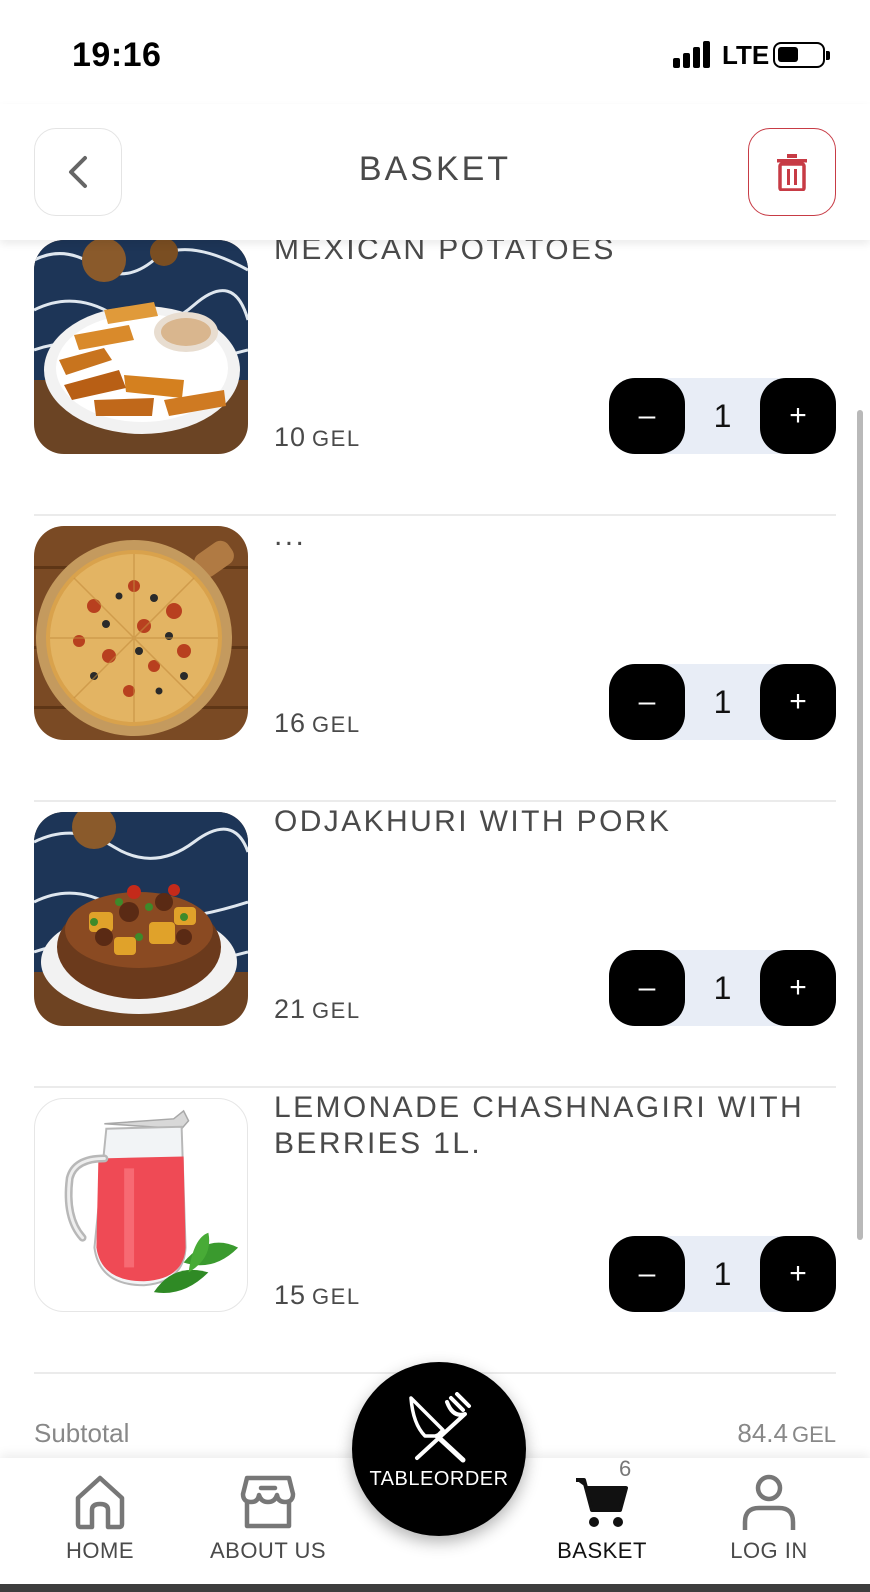 The height and width of the screenshot is (1592, 870). I want to click on tableorder-button: TABLEORDER, so click(439, 1449).